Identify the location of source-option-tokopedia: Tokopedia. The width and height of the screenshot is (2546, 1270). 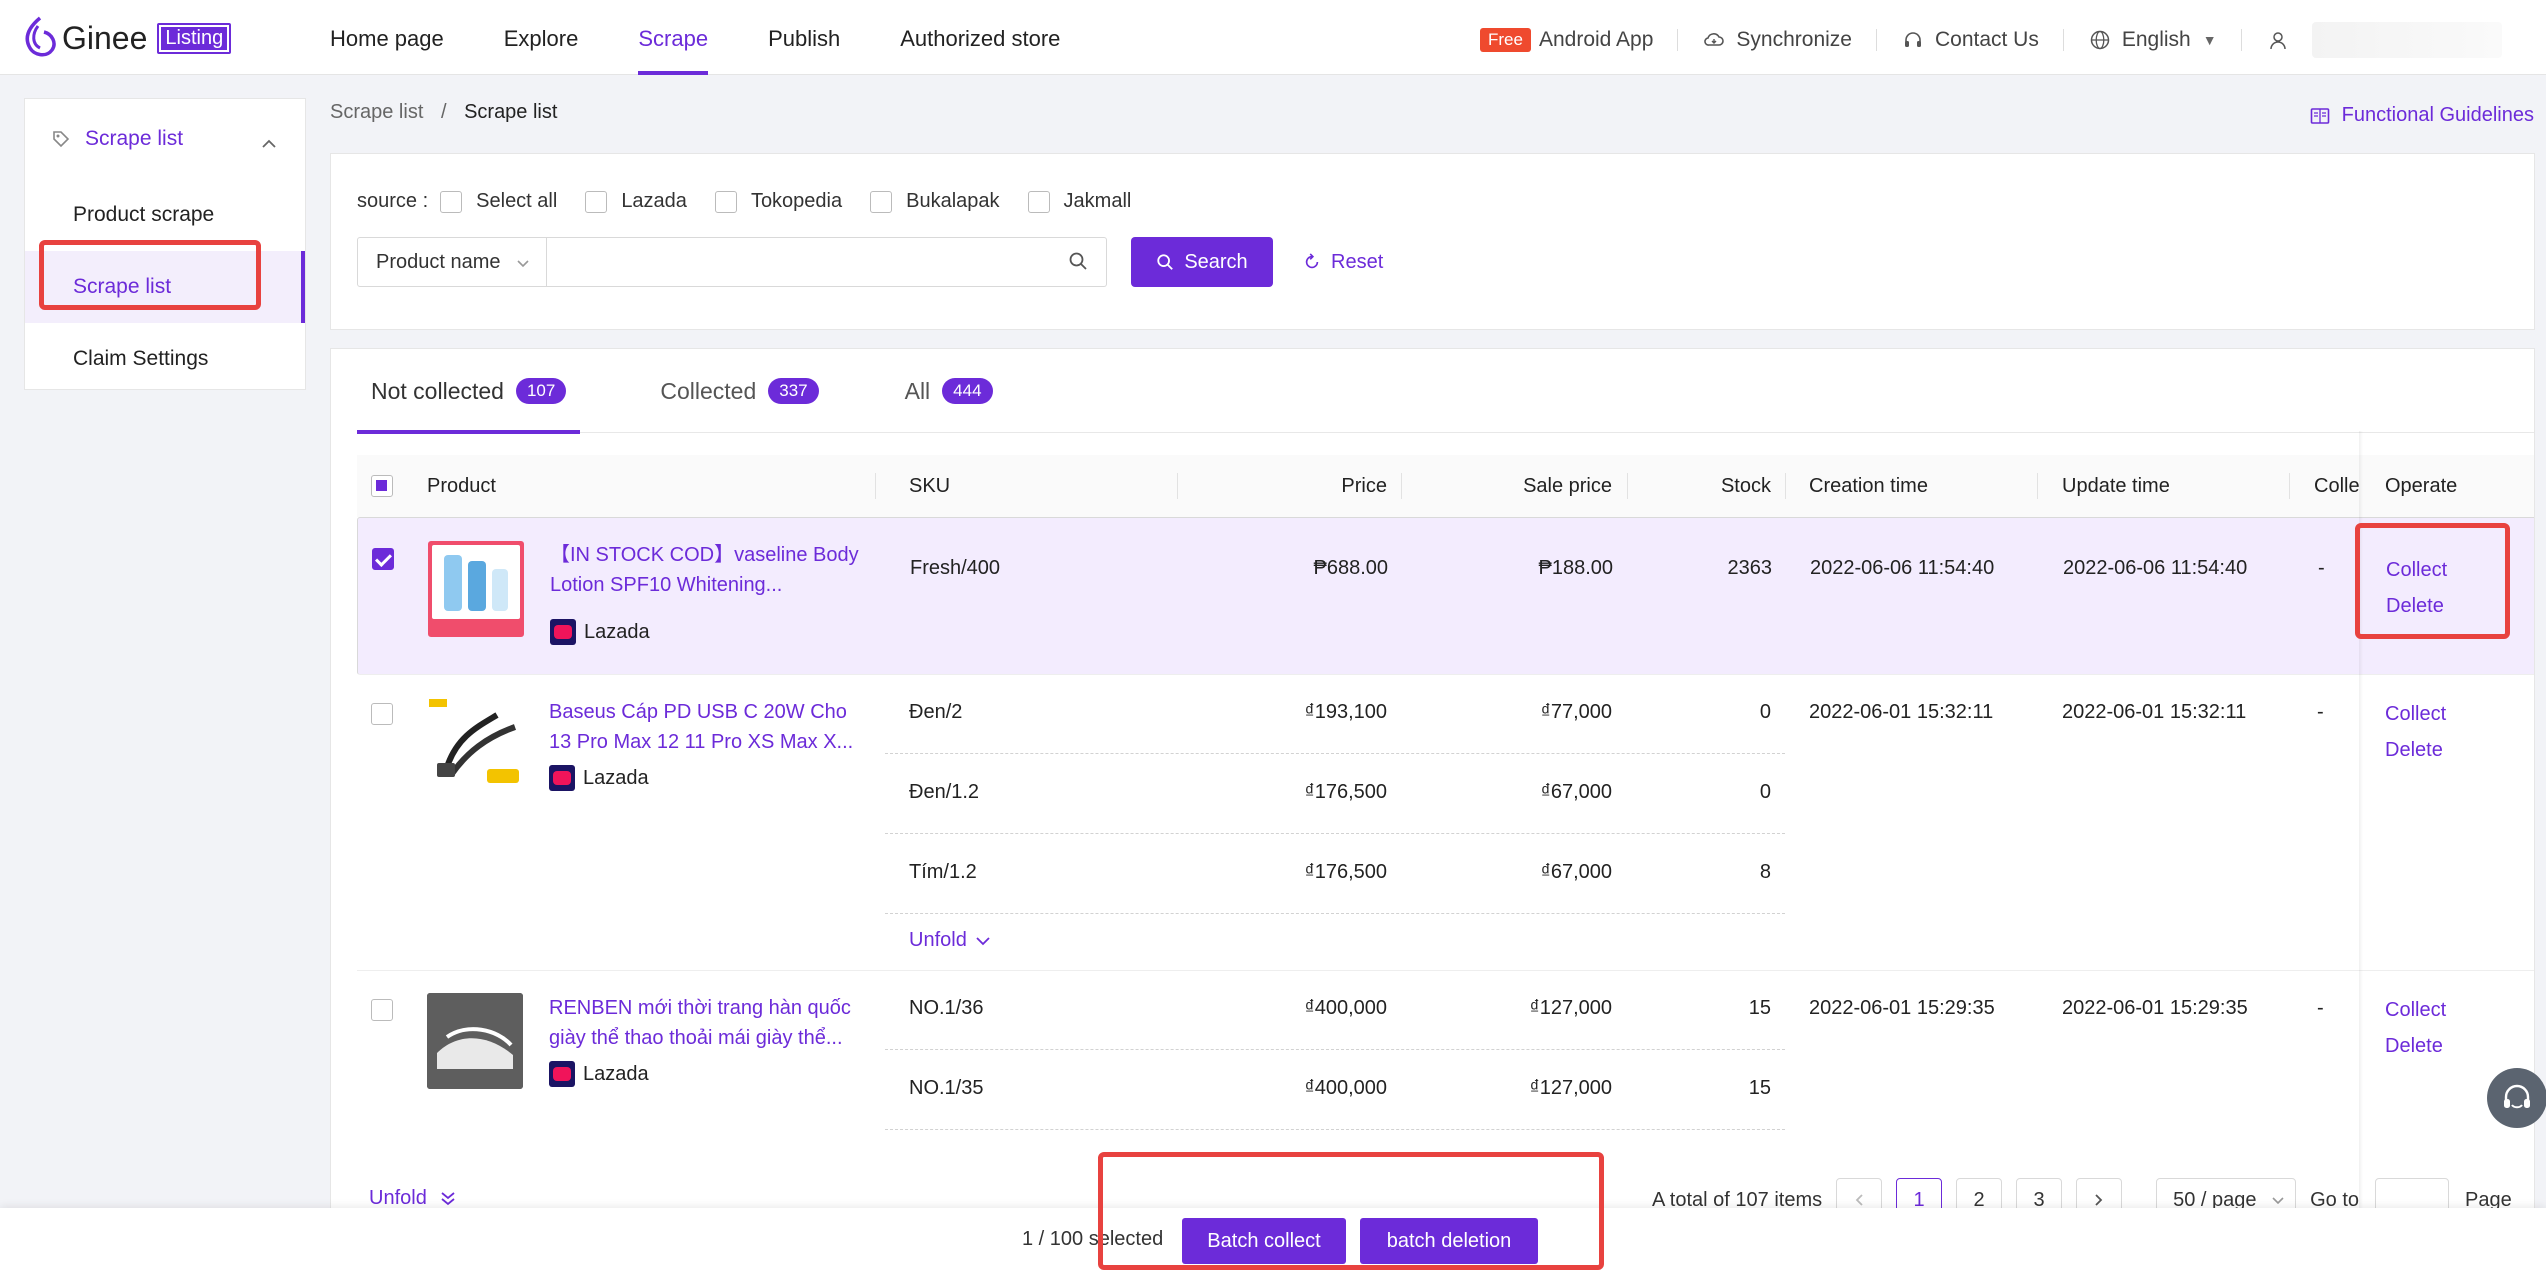
(778, 201).